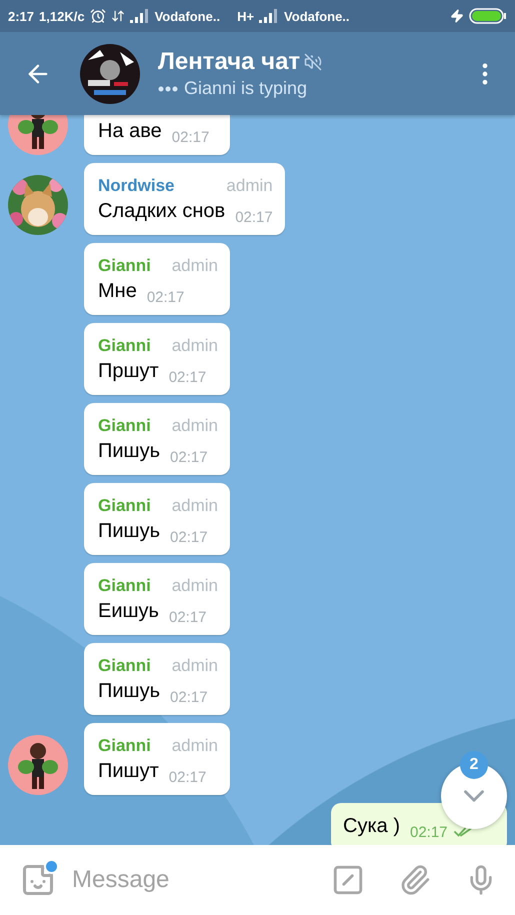 This screenshot has height=915, width=515. What do you see at coordinates (162, 211) in the screenshot?
I see `message-text: Сладких снов` at bounding box center [162, 211].